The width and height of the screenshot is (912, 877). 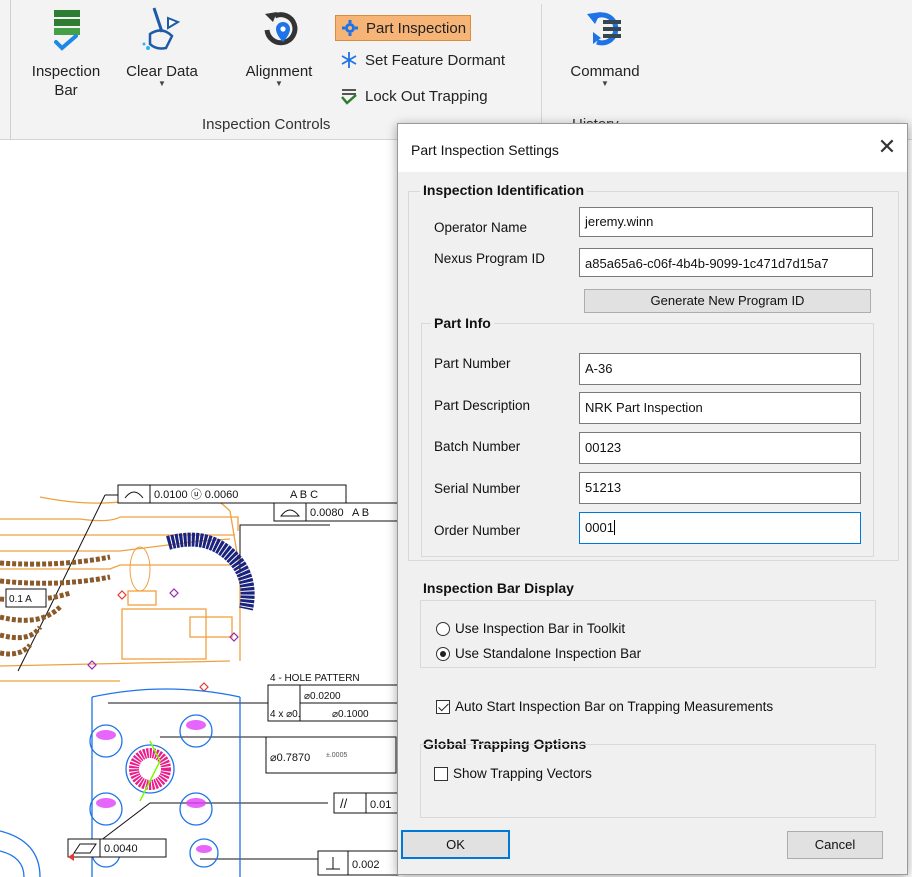 I want to click on show-trapping-vectors-checkbox, so click(x=441, y=773).